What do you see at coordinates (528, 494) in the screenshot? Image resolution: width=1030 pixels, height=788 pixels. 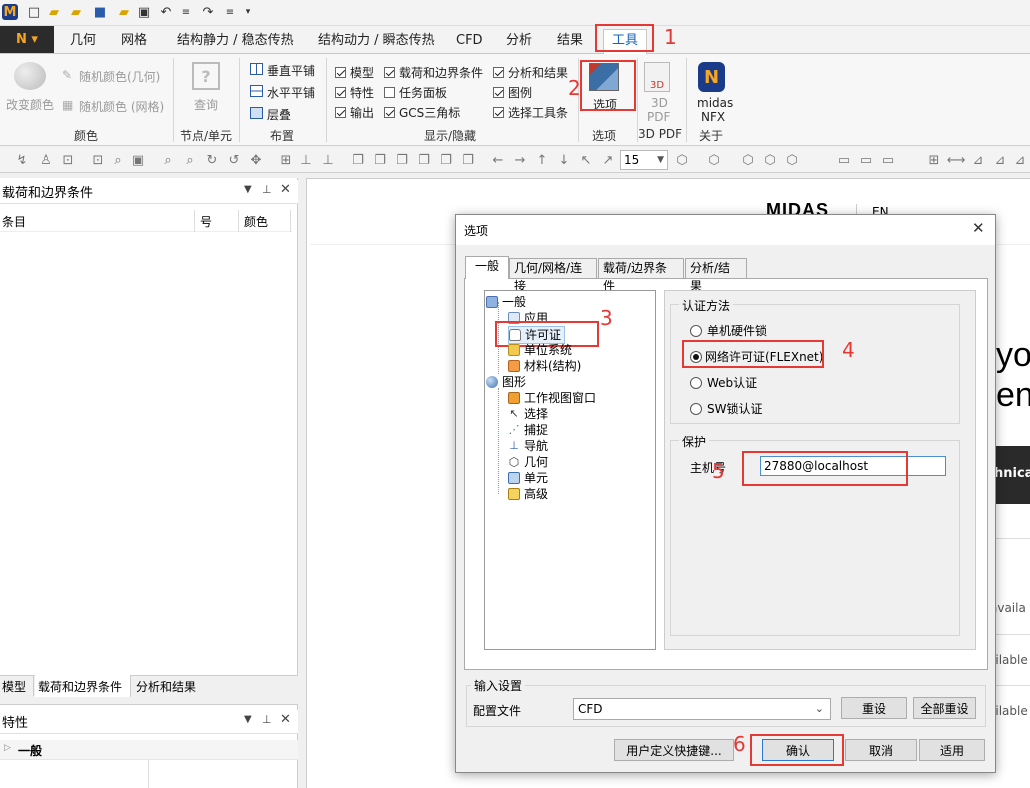 I see `tree-item-advanced: 高级` at bounding box center [528, 494].